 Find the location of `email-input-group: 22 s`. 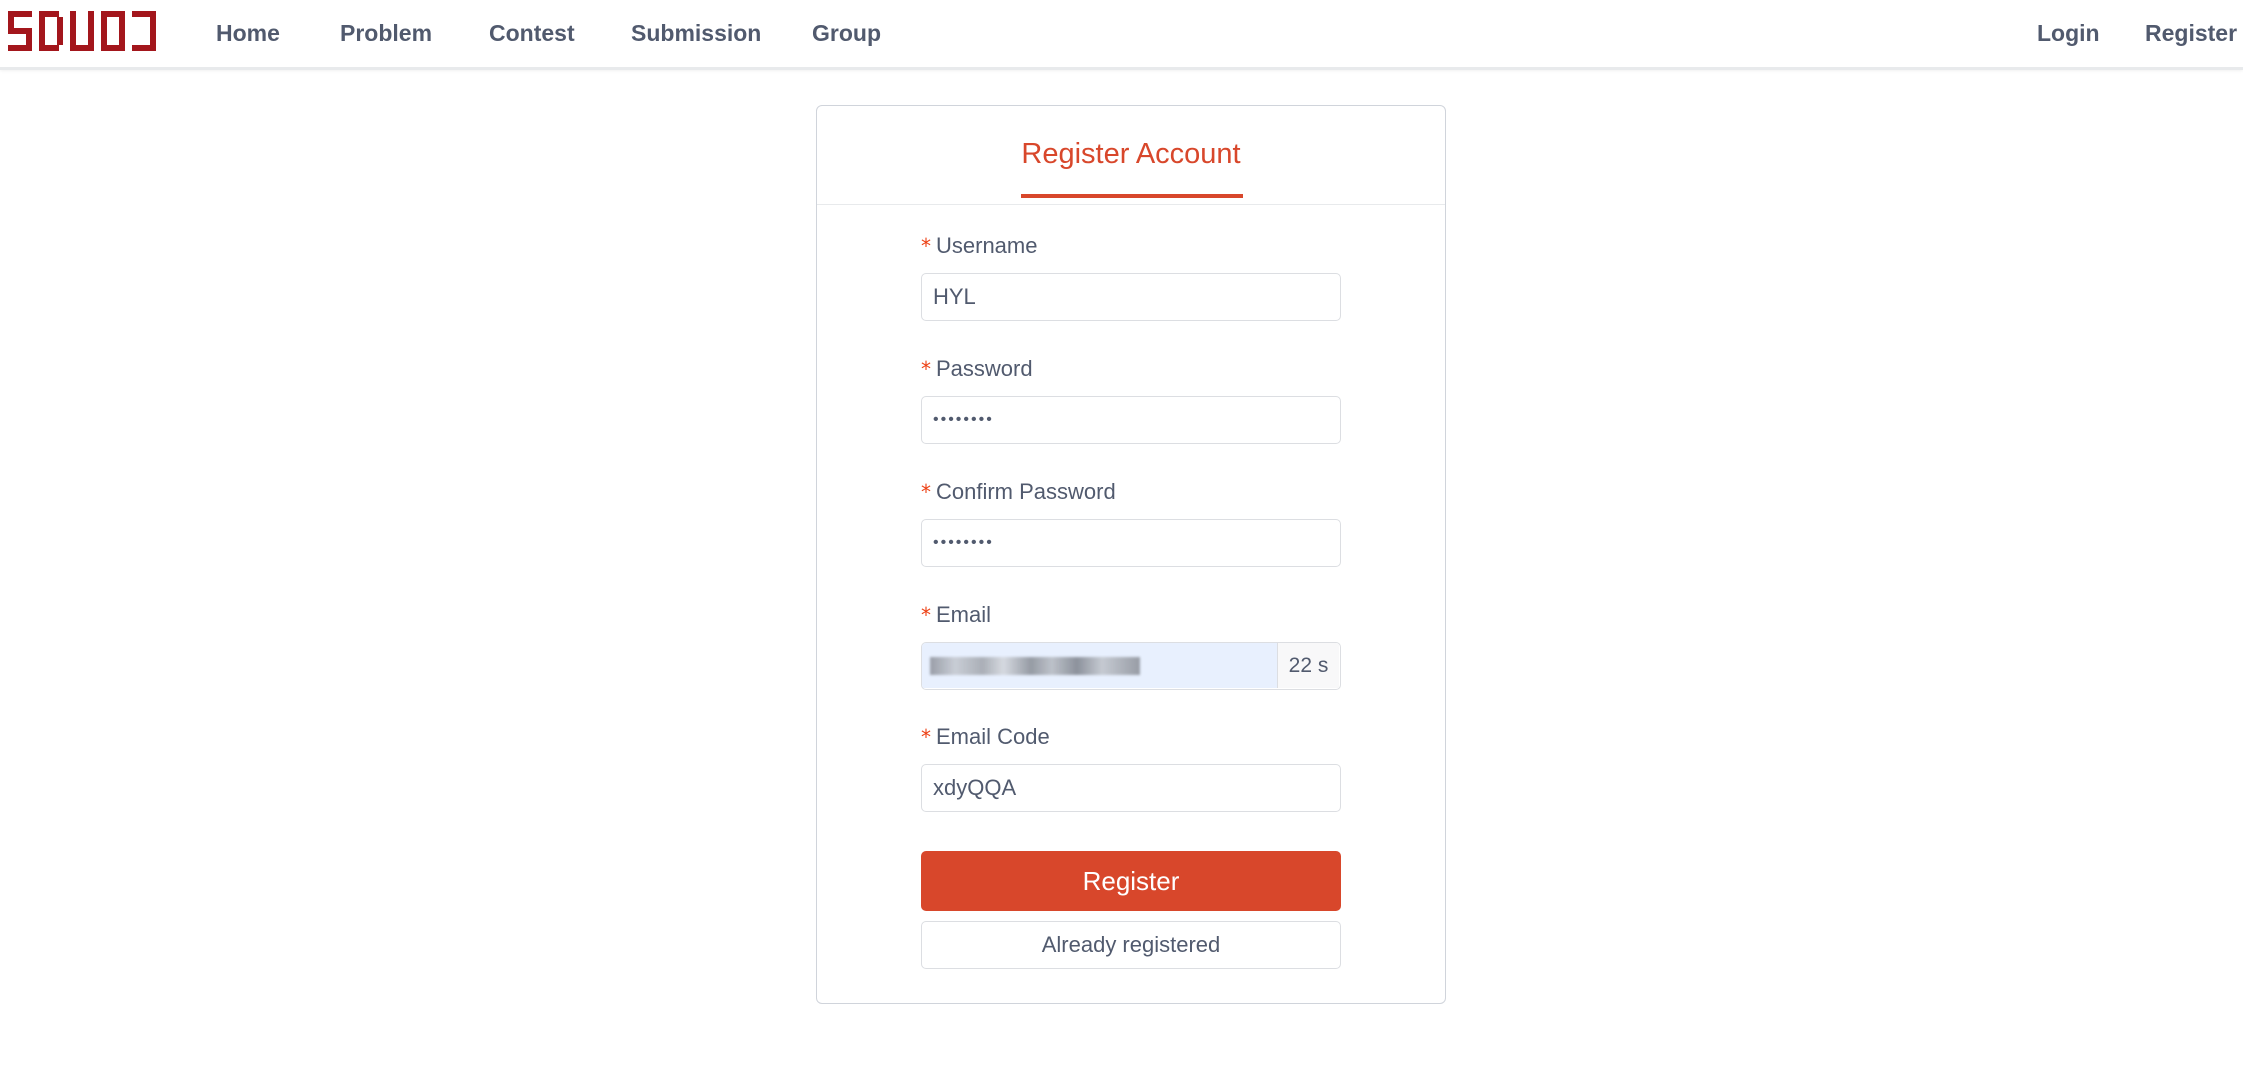

email-input-group: 22 s is located at coordinates (1131, 666).